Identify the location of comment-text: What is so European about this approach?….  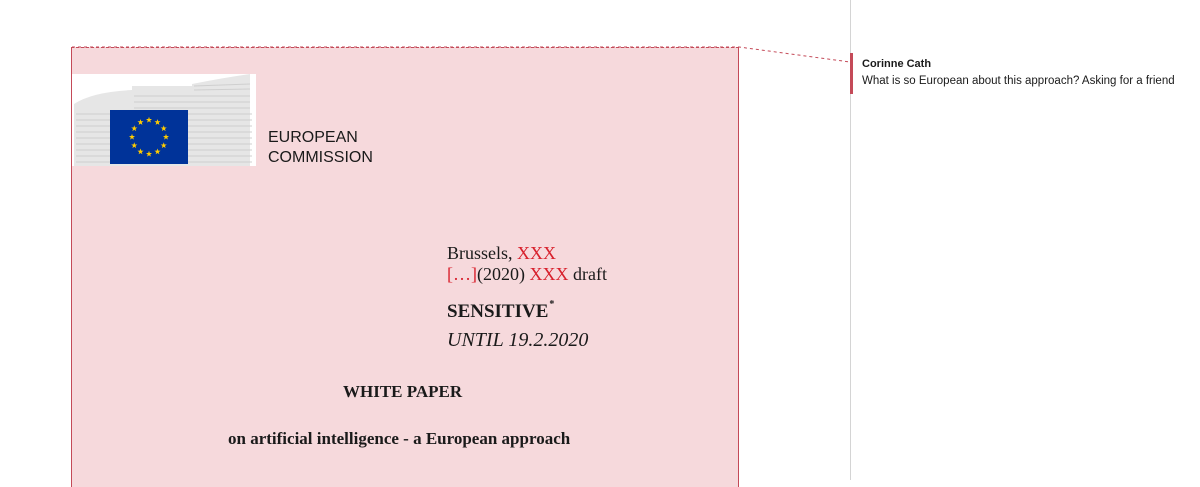
(1018, 81).